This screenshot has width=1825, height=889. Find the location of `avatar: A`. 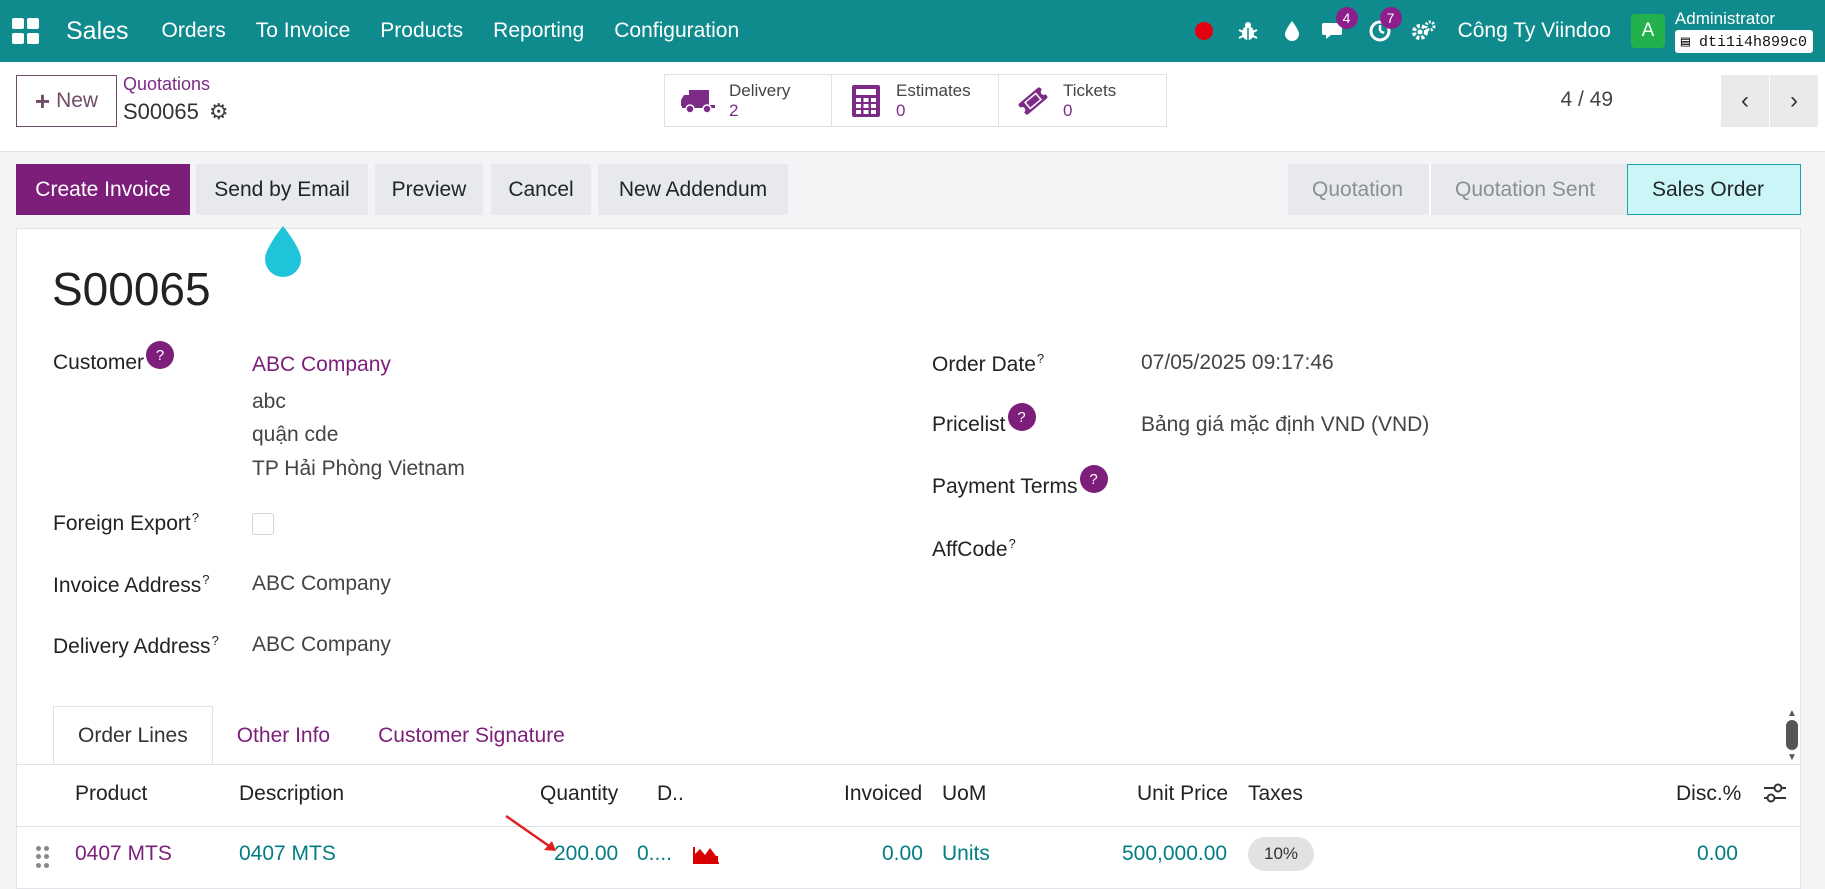

avatar: A is located at coordinates (1647, 31).